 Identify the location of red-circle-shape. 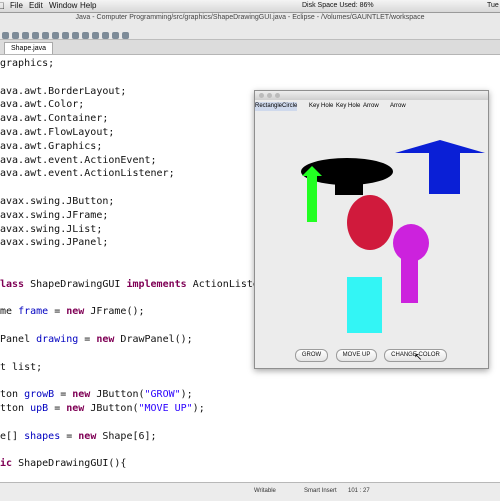
(370, 222).